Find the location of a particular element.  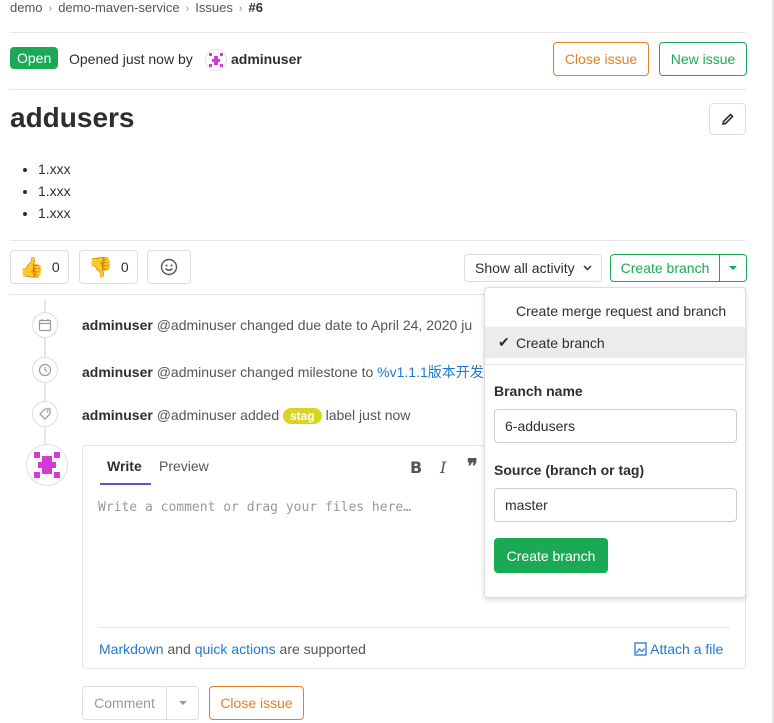

create-branch-toggle is located at coordinates (733, 268).